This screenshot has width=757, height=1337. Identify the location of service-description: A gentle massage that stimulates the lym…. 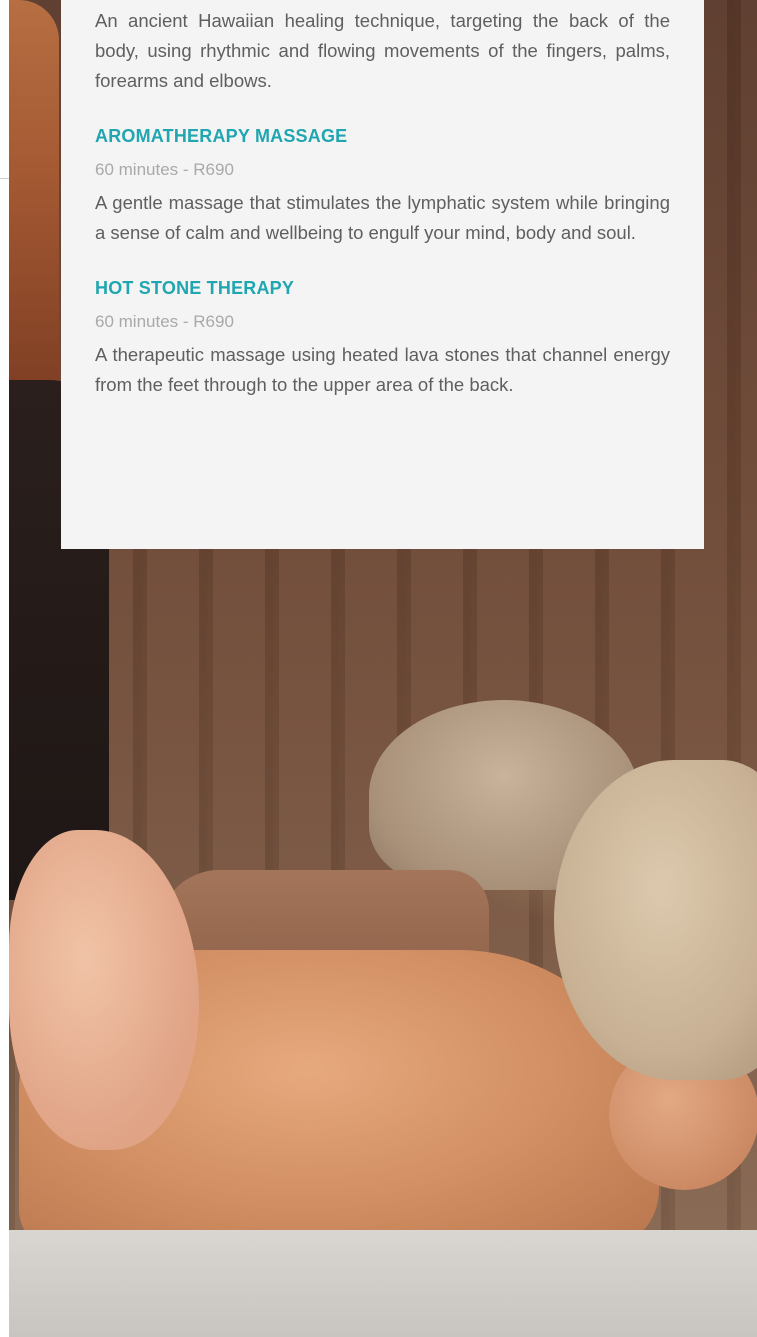
(382, 217).